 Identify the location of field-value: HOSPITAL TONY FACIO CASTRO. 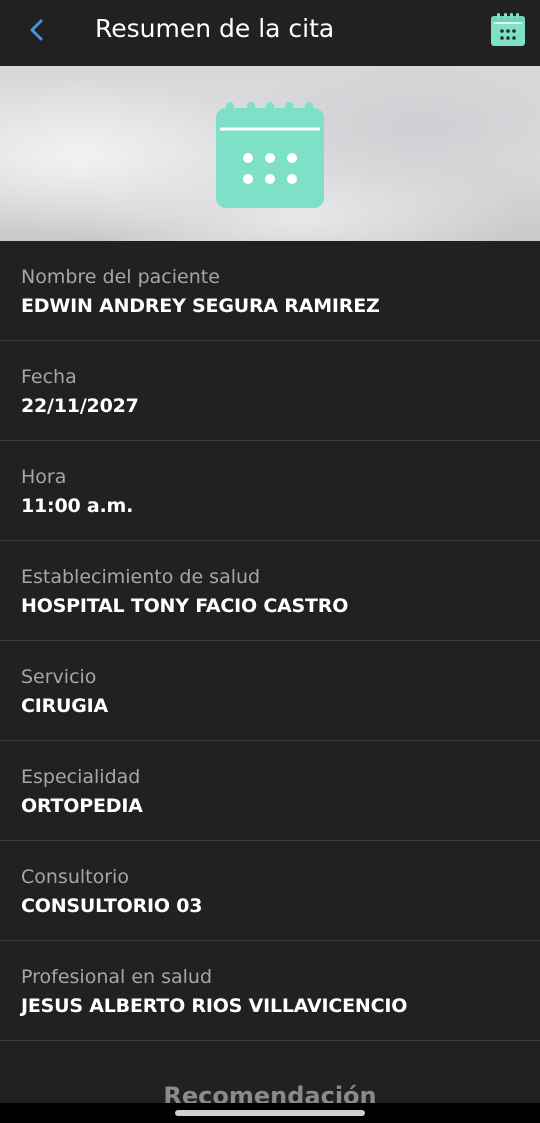
(185, 606).